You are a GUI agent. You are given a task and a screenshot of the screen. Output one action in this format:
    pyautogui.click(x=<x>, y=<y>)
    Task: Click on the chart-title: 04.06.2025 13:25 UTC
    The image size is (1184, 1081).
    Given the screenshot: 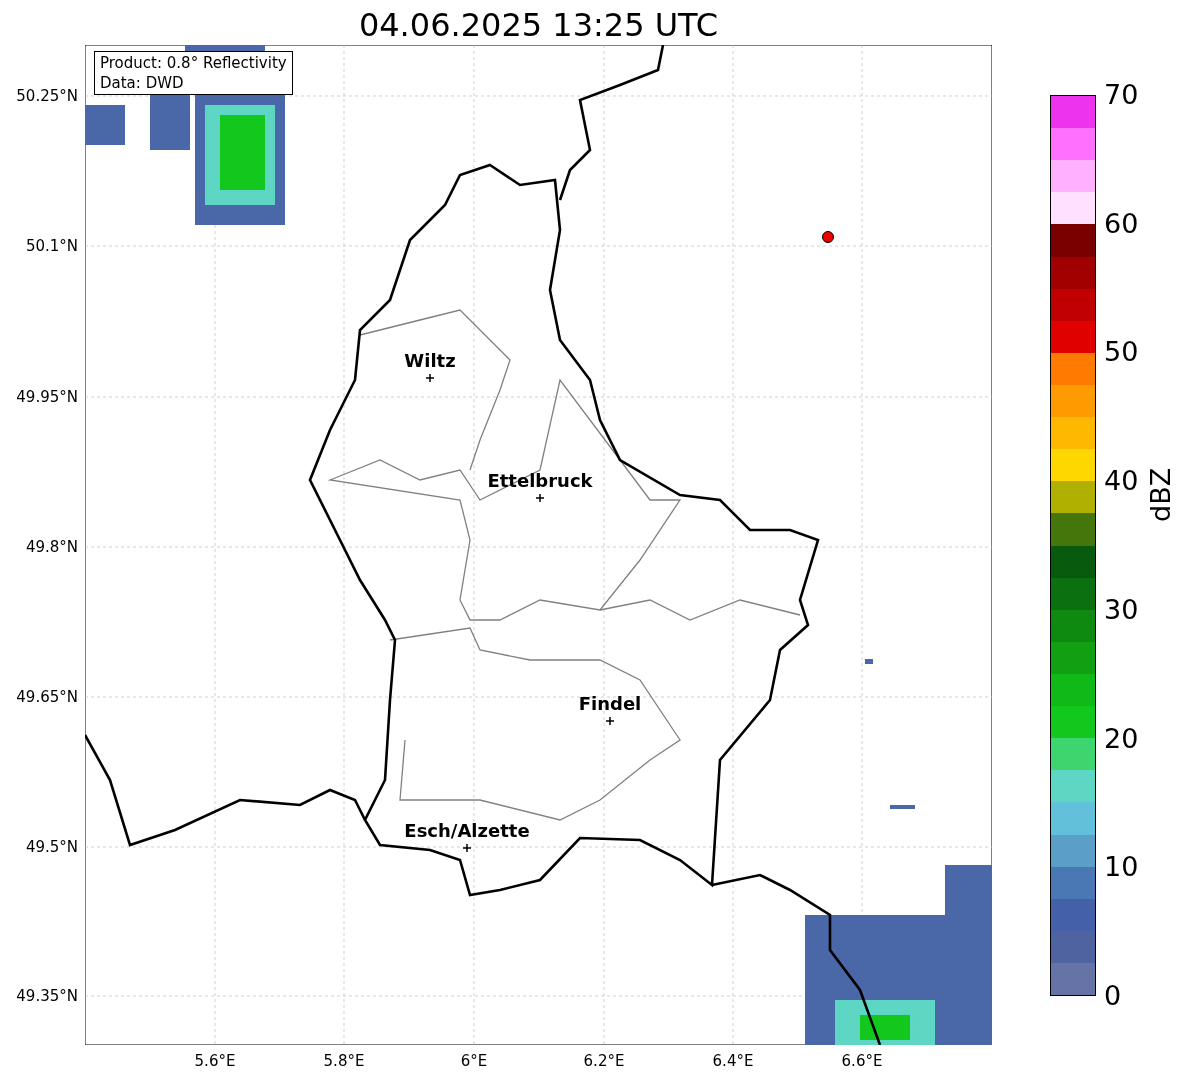 What is the action you would take?
    pyautogui.click(x=538, y=25)
    